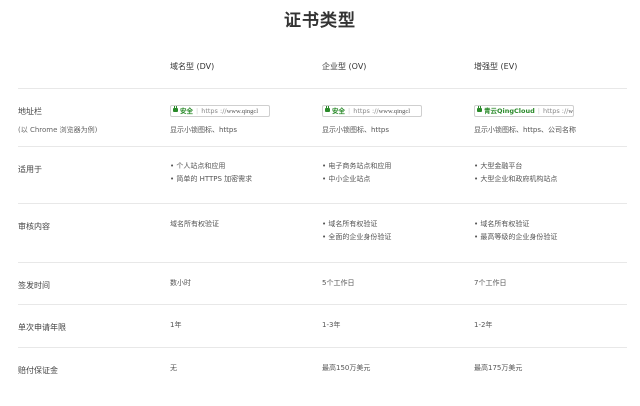 The image size is (640, 406). I want to click on cell-value: 无, so click(173, 368).